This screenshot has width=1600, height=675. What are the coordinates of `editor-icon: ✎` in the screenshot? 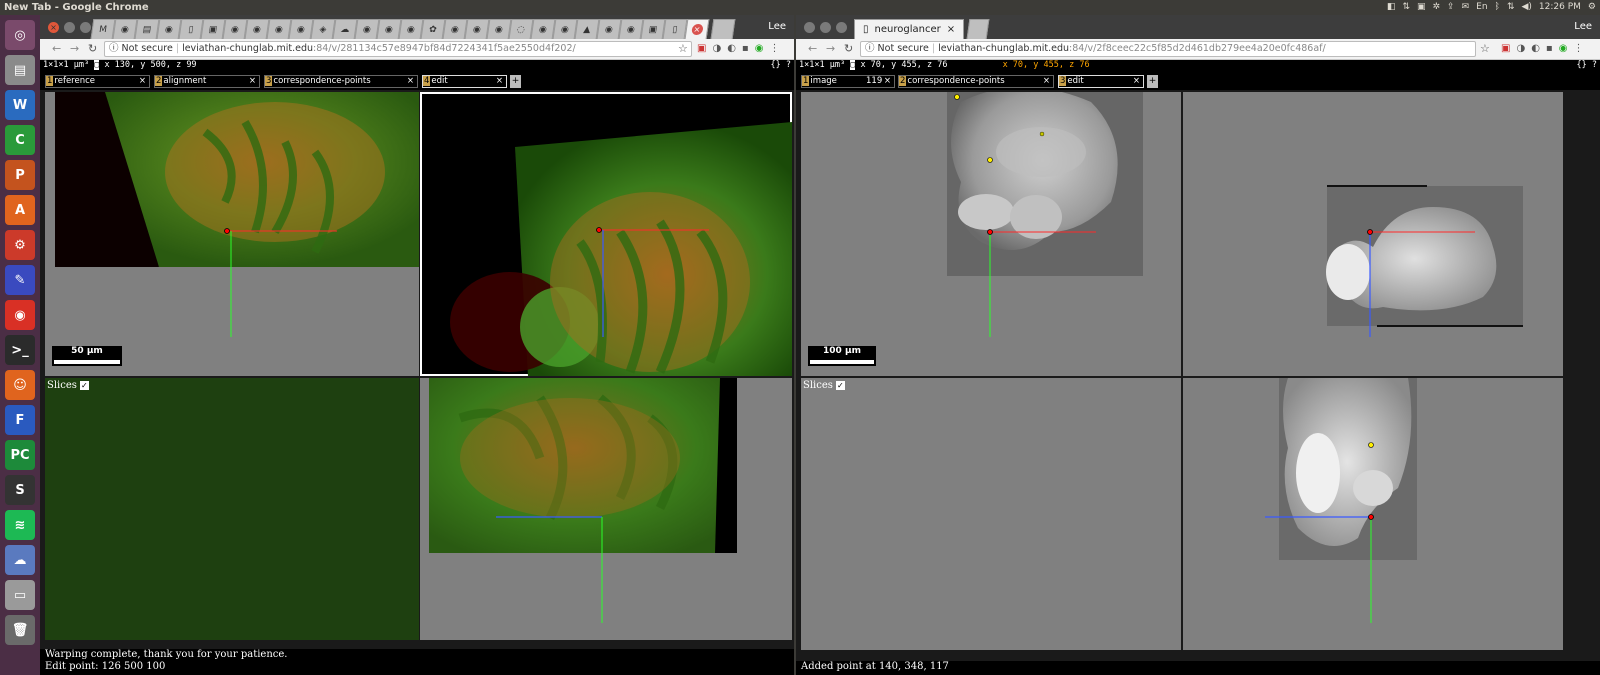 It's located at (20, 280).